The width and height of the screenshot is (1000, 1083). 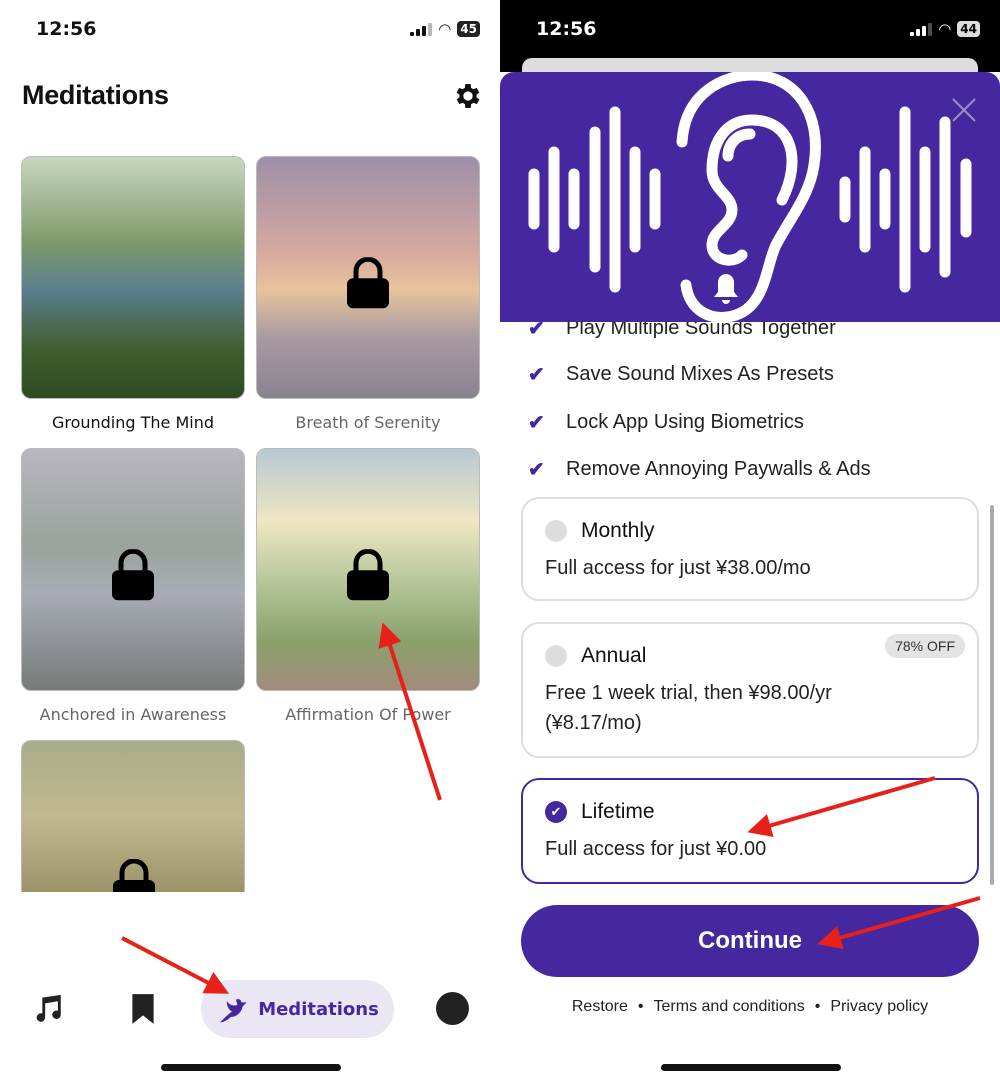 I want to click on plan-monthly: Monthly Full access for just ¥38.00/mo, so click(x=750, y=549).